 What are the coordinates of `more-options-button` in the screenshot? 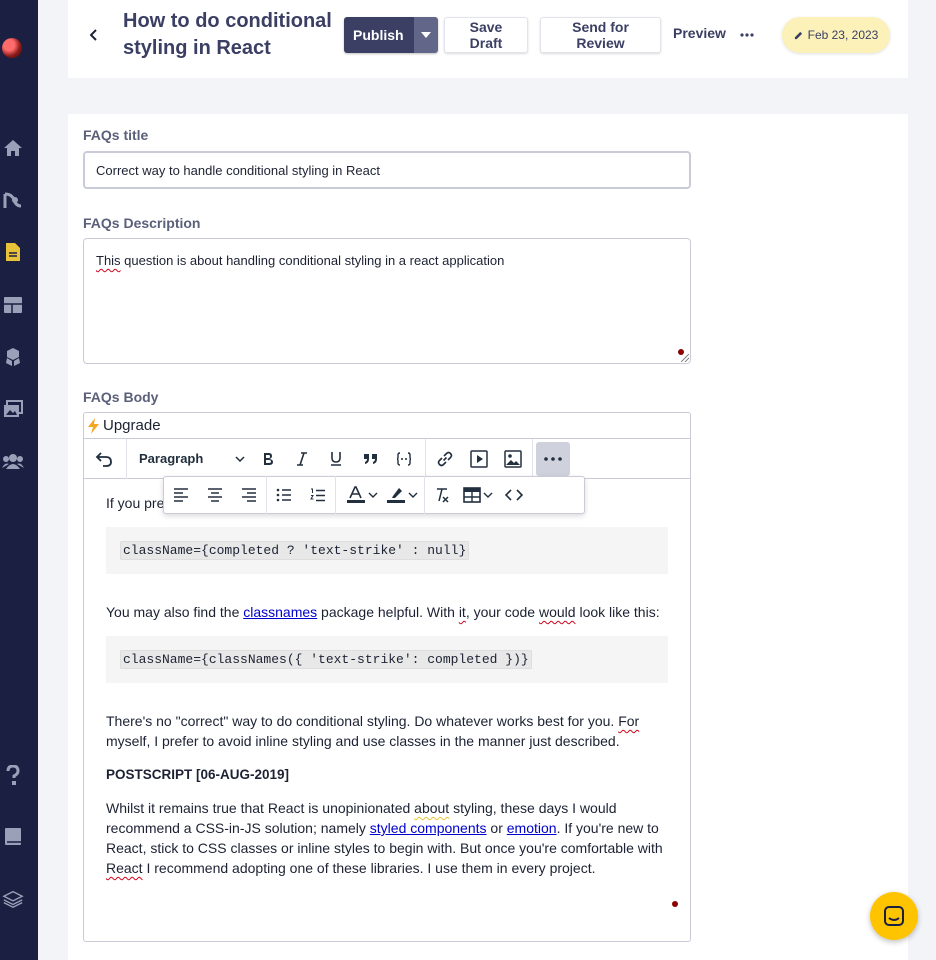 It's located at (747, 35).